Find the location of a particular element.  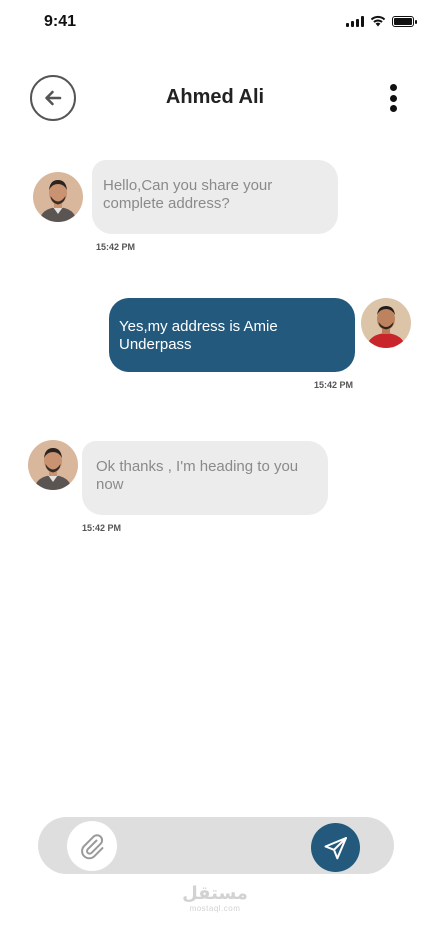

paper-plane-icon is located at coordinates (335, 847).